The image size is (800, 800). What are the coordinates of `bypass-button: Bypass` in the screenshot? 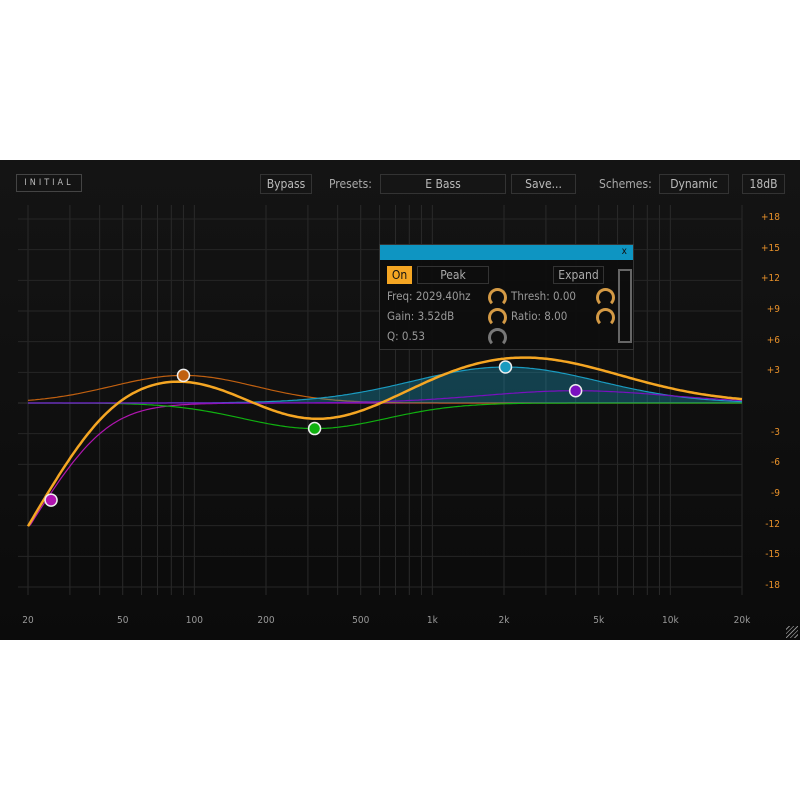 It's located at (286, 184).